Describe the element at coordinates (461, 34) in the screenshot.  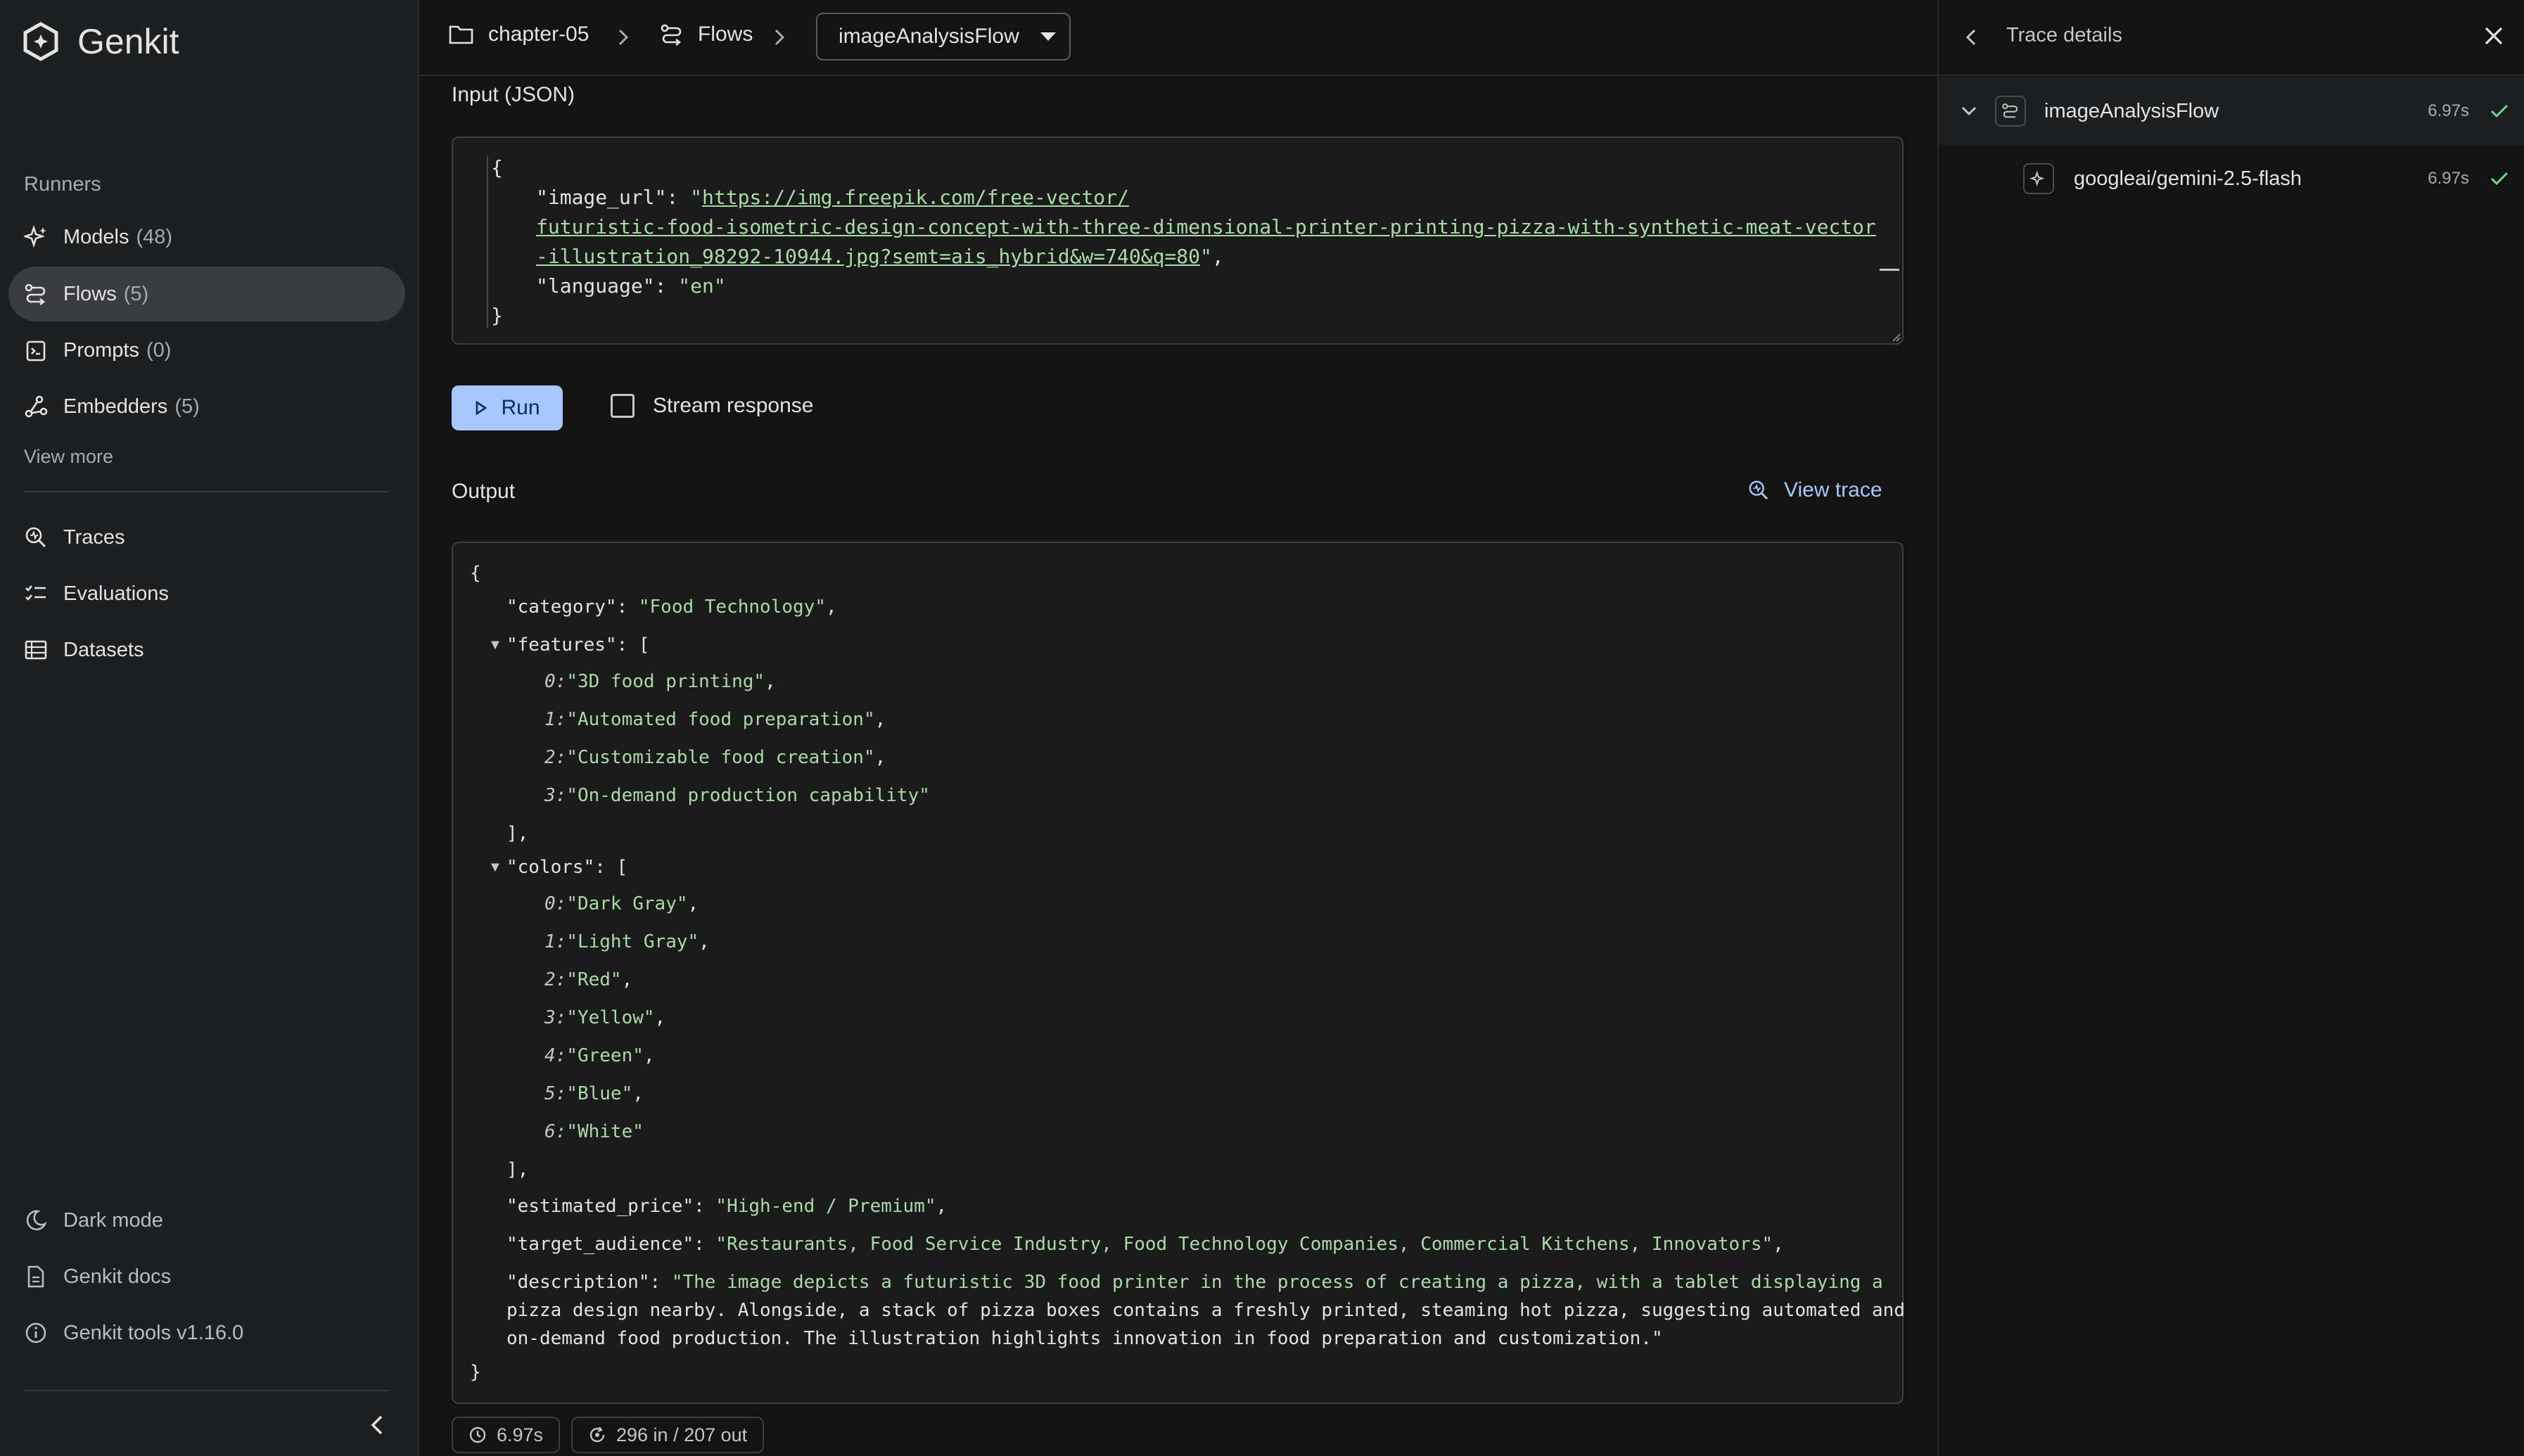
I see `folder-icon` at that location.